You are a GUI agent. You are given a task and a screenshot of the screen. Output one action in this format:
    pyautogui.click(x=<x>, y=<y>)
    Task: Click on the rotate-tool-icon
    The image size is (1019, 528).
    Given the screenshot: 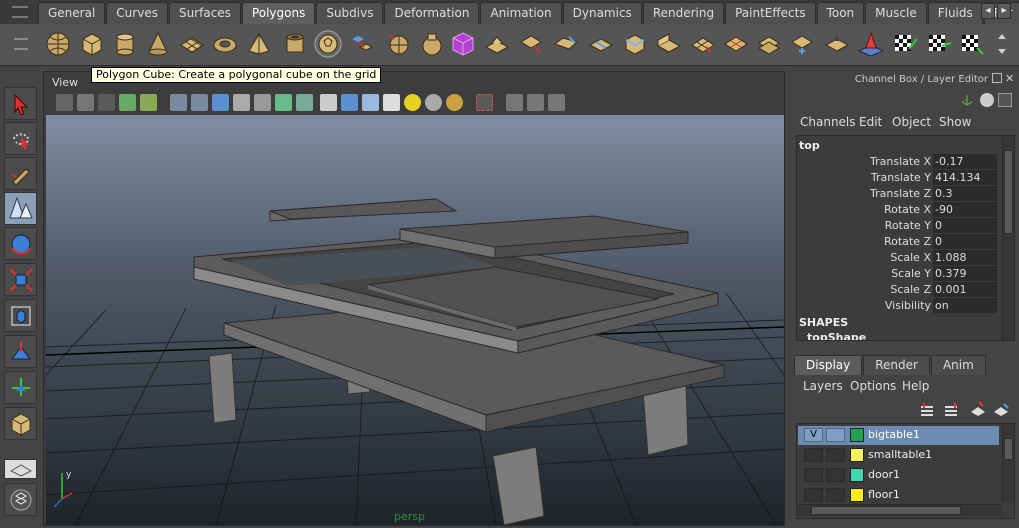 What is the action you would take?
    pyautogui.click(x=20, y=243)
    